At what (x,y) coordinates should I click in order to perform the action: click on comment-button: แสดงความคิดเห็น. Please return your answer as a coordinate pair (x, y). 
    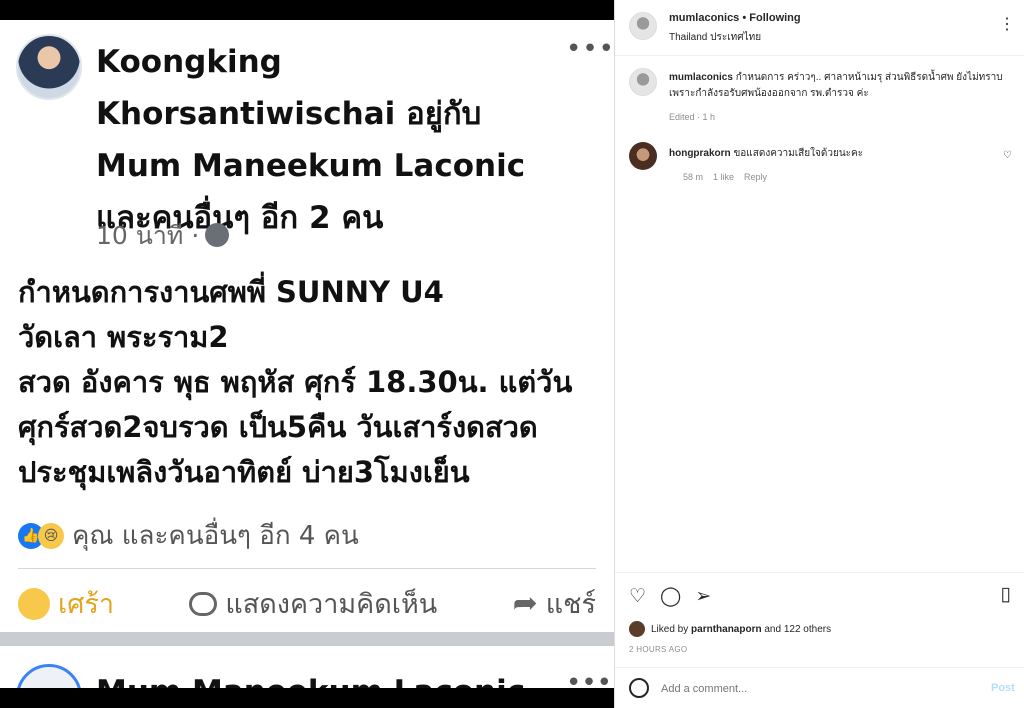
    Looking at the image, I should click on (313, 603).